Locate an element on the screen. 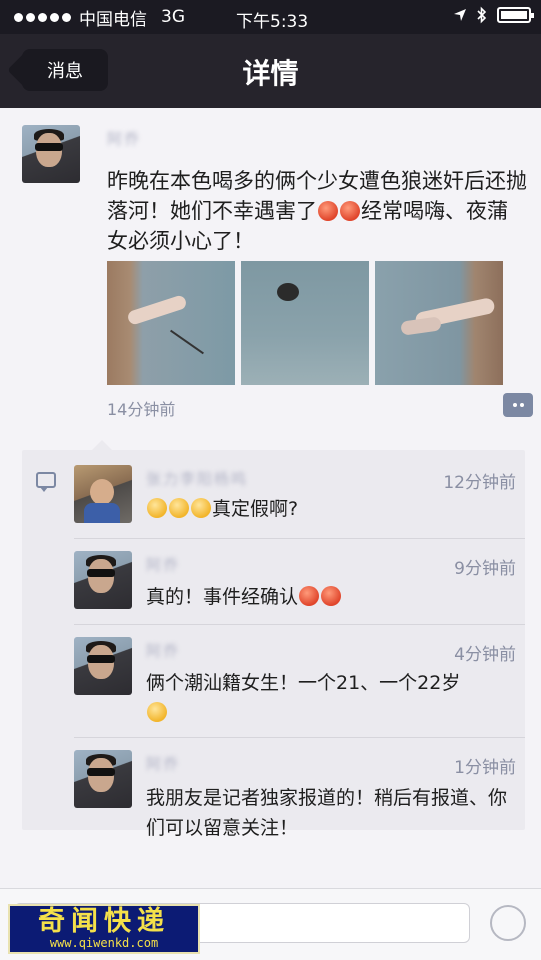 The image size is (541, 960). comment-text: 俩个潮汕籍女生！一个21、一个22岁 is located at coordinates (332, 698).